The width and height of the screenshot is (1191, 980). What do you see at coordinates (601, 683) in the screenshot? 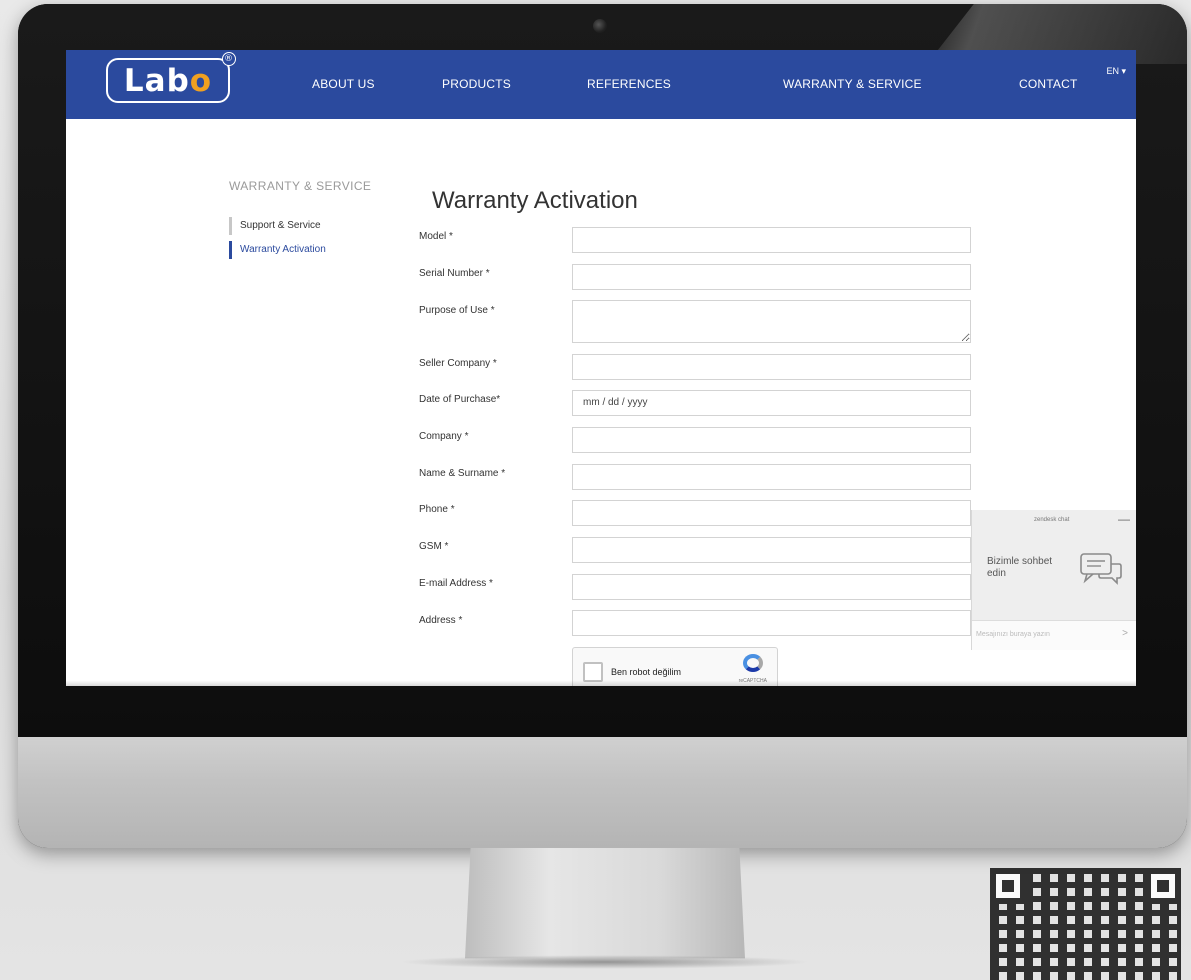
I see `screen-bottom-shadow` at bounding box center [601, 683].